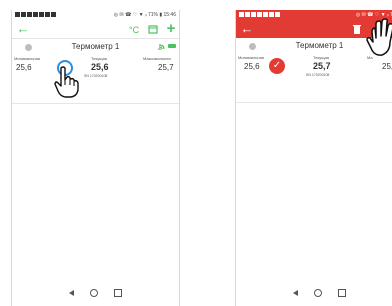  Describe the element at coordinates (171, 28) in the screenshot. I see `add-icon: +` at that location.